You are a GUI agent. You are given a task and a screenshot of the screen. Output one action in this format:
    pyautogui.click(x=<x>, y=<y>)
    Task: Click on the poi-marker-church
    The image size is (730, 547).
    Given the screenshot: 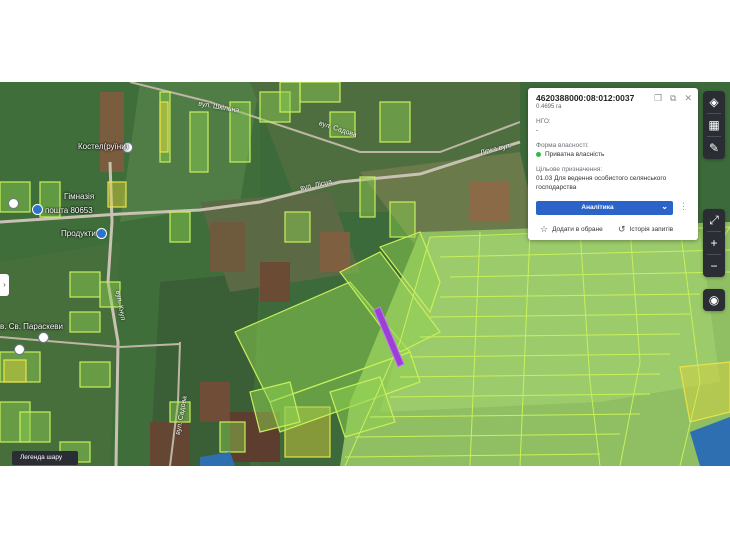 What is the action you would take?
    pyautogui.click(x=43, y=337)
    